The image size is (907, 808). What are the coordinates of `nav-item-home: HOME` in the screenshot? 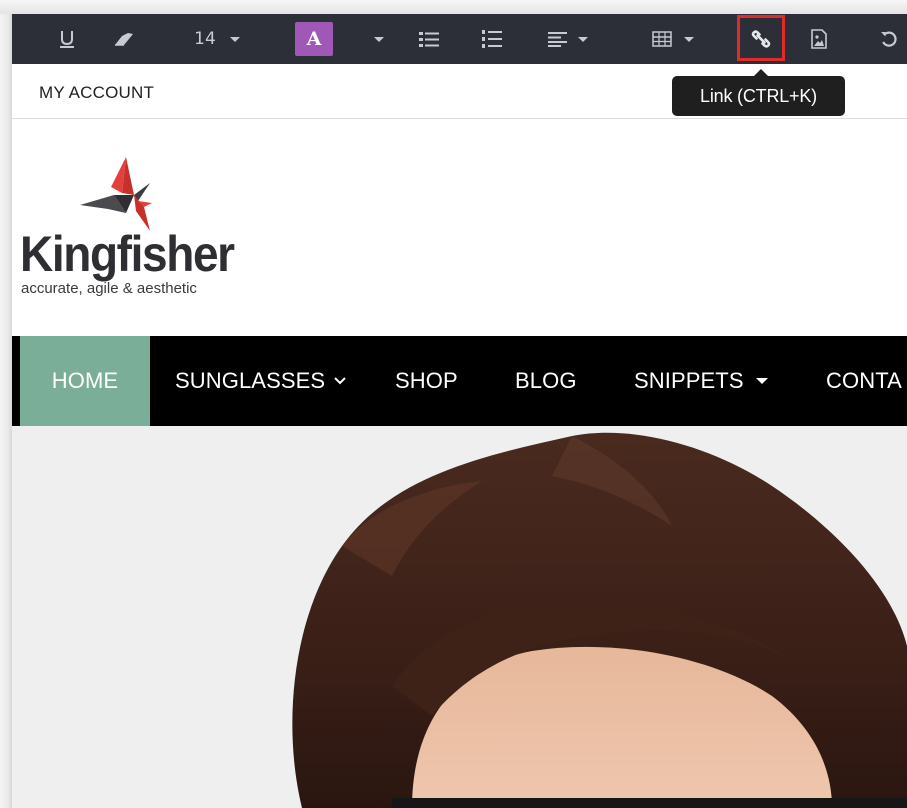 It's located at (85, 381).